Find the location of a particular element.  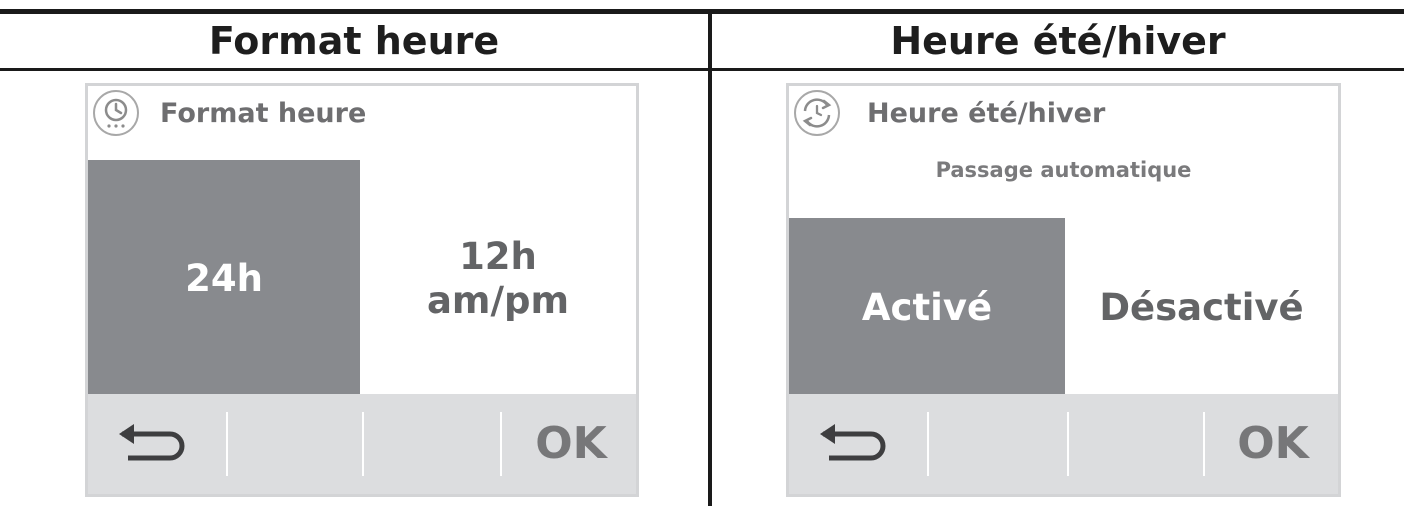

screen-title: Heure été/hiver is located at coordinates (986, 113).